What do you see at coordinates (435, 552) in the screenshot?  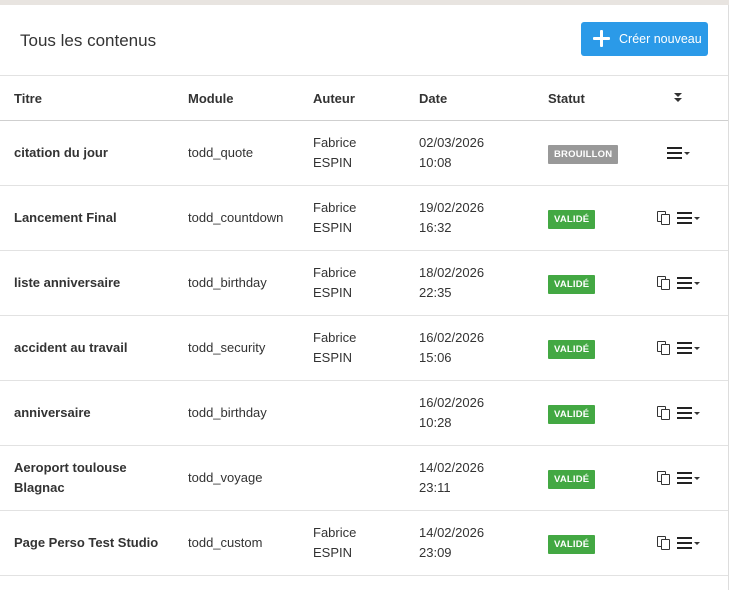 I see `cell-line: 23:09` at bounding box center [435, 552].